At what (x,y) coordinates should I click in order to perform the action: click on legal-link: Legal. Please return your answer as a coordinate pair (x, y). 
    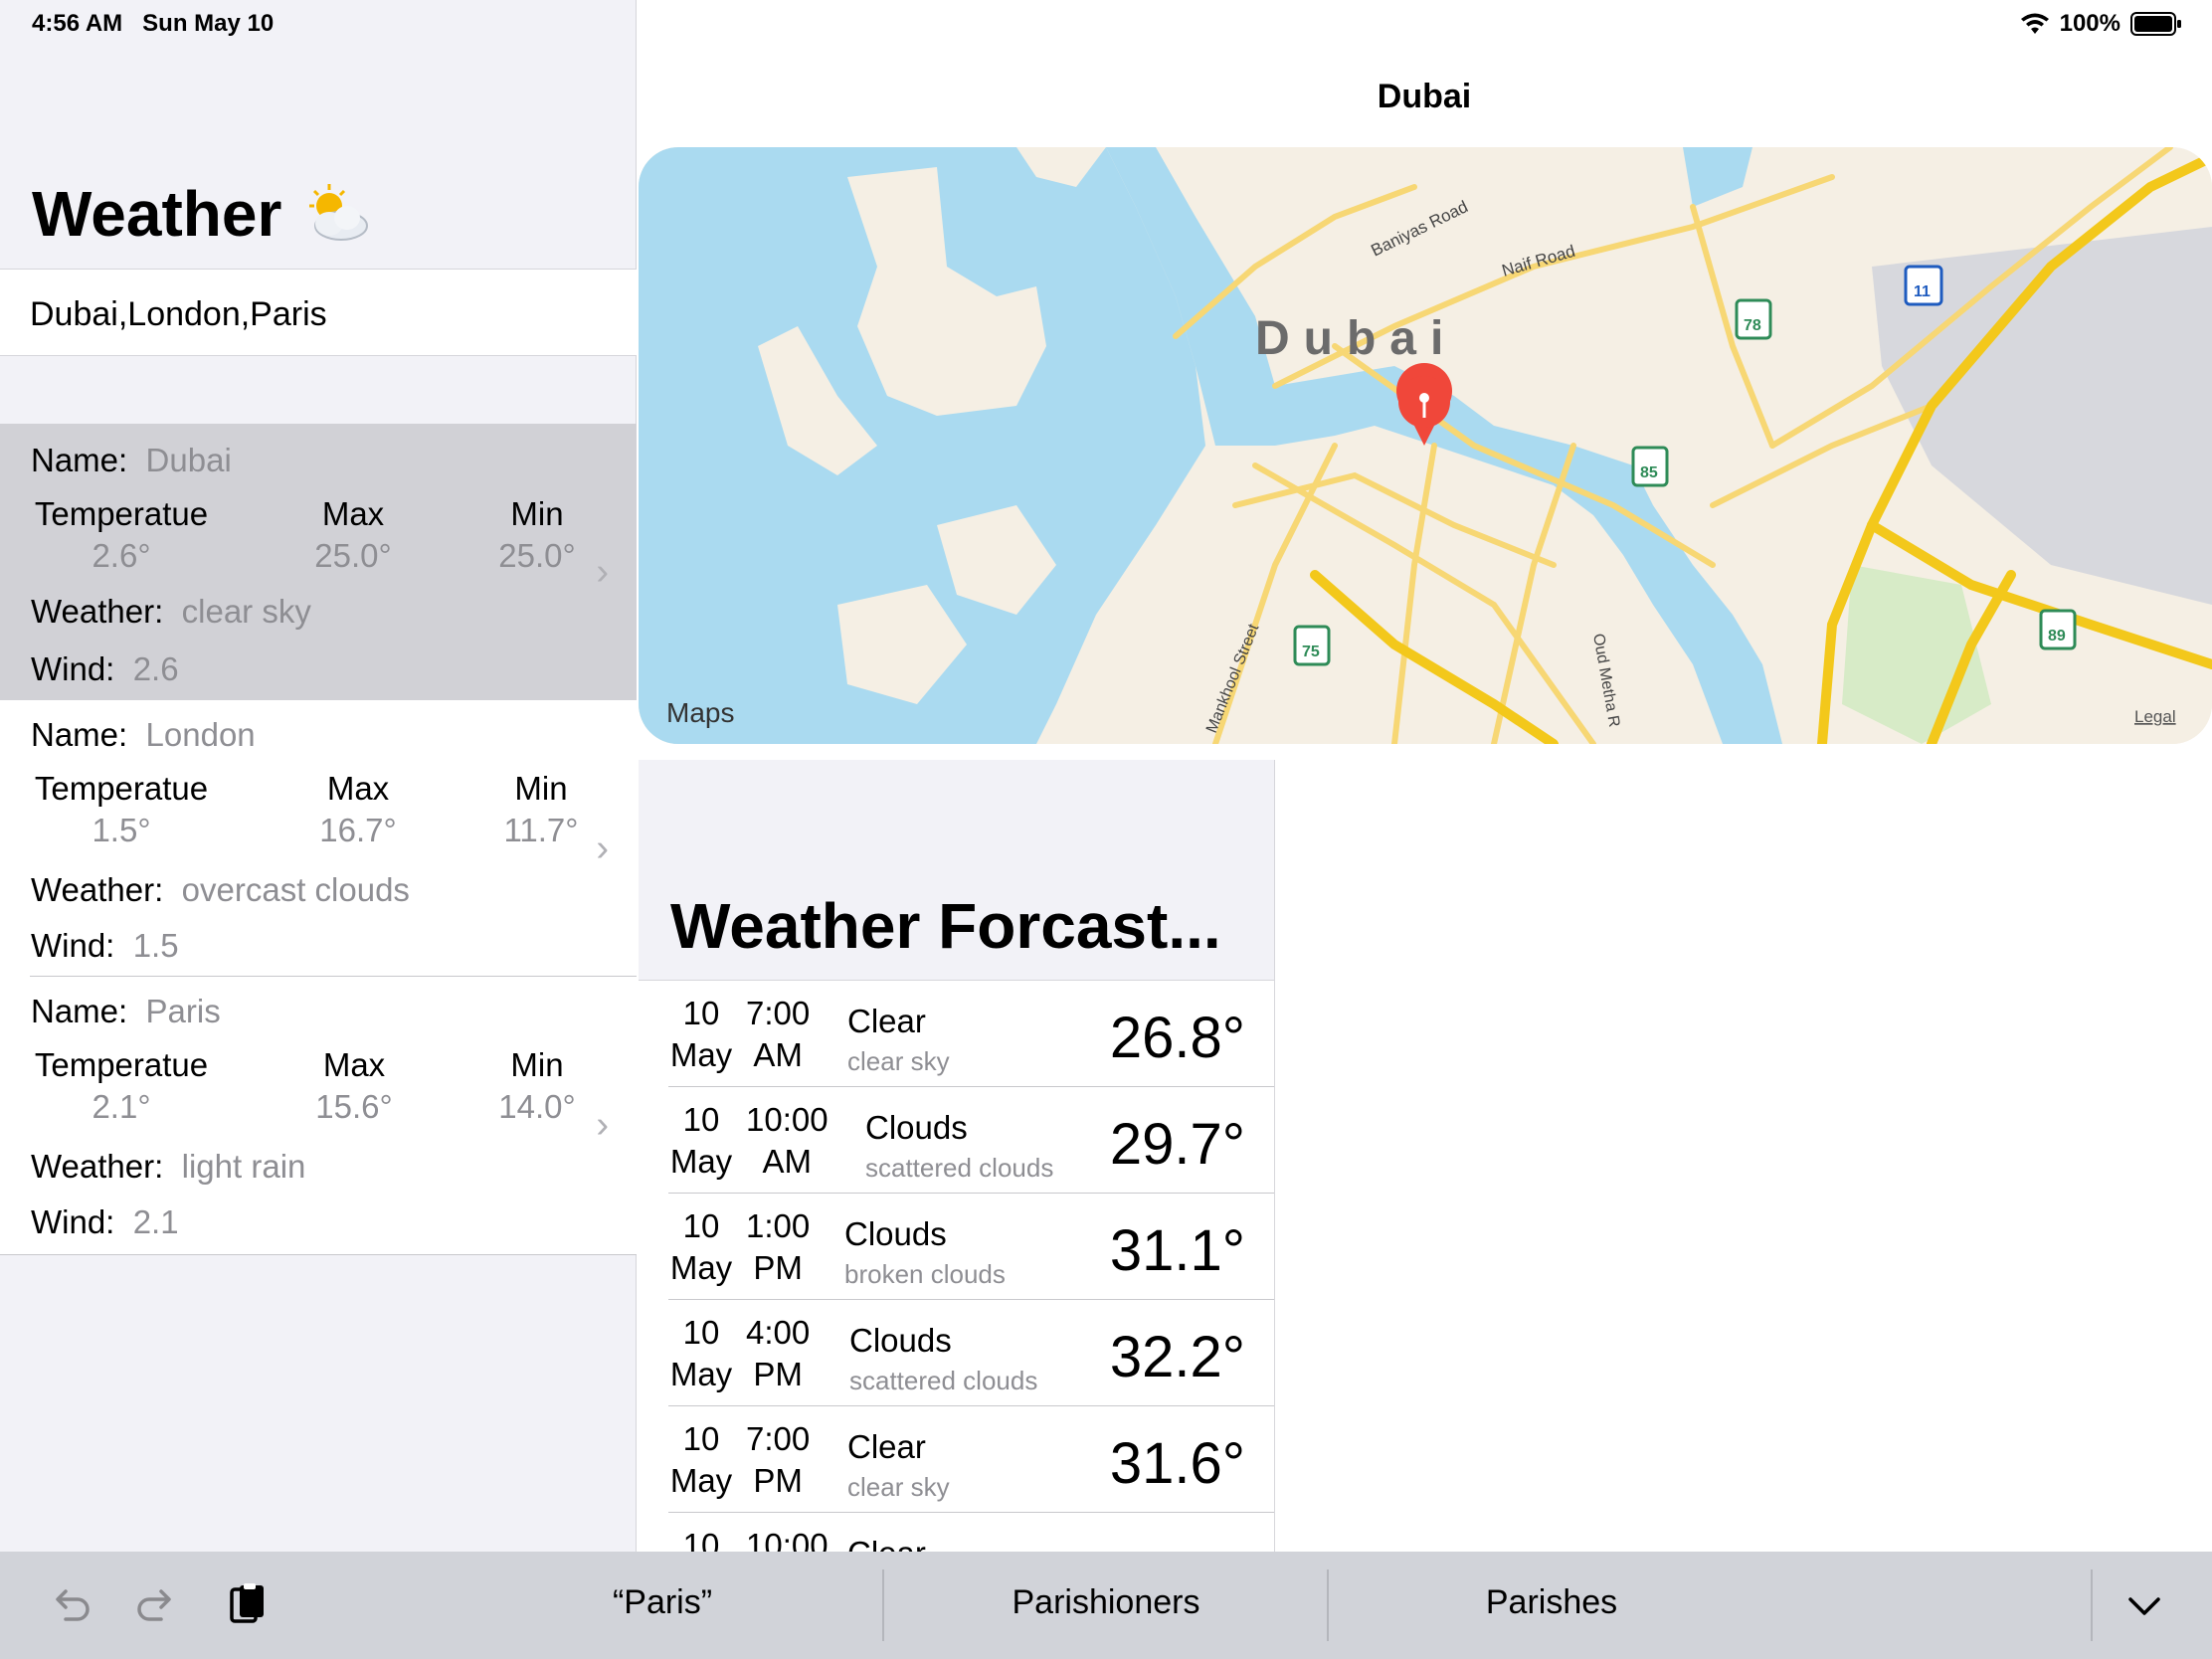
    Looking at the image, I should click on (2155, 716).